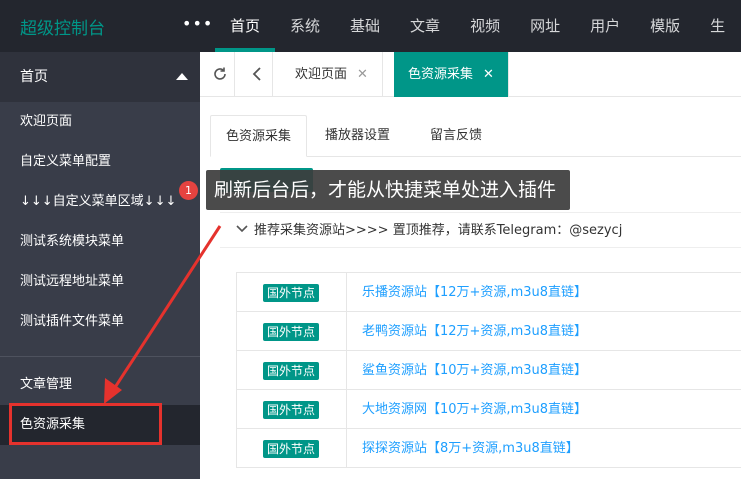 Image resolution: width=741 pixels, height=479 pixels. I want to click on nav-system: 系统, so click(305, 26).